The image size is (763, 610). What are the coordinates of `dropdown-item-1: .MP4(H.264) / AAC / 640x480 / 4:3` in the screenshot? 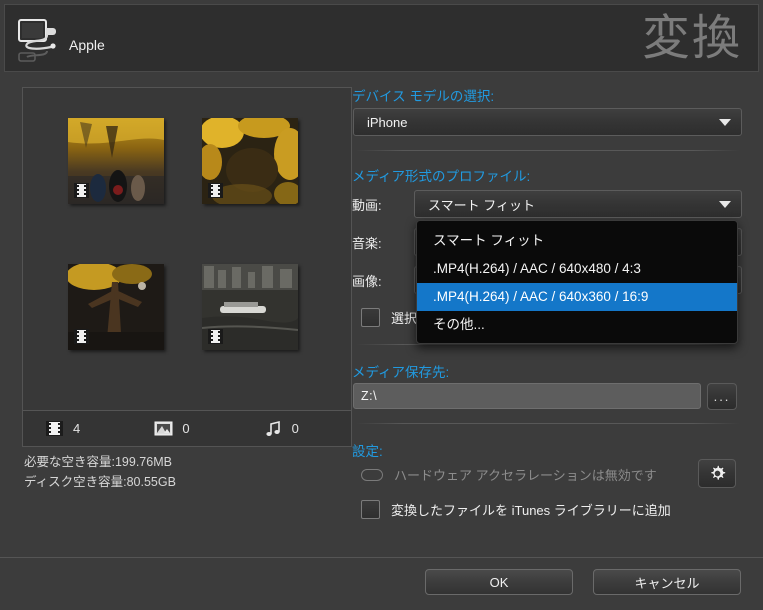 It's located at (577, 269).